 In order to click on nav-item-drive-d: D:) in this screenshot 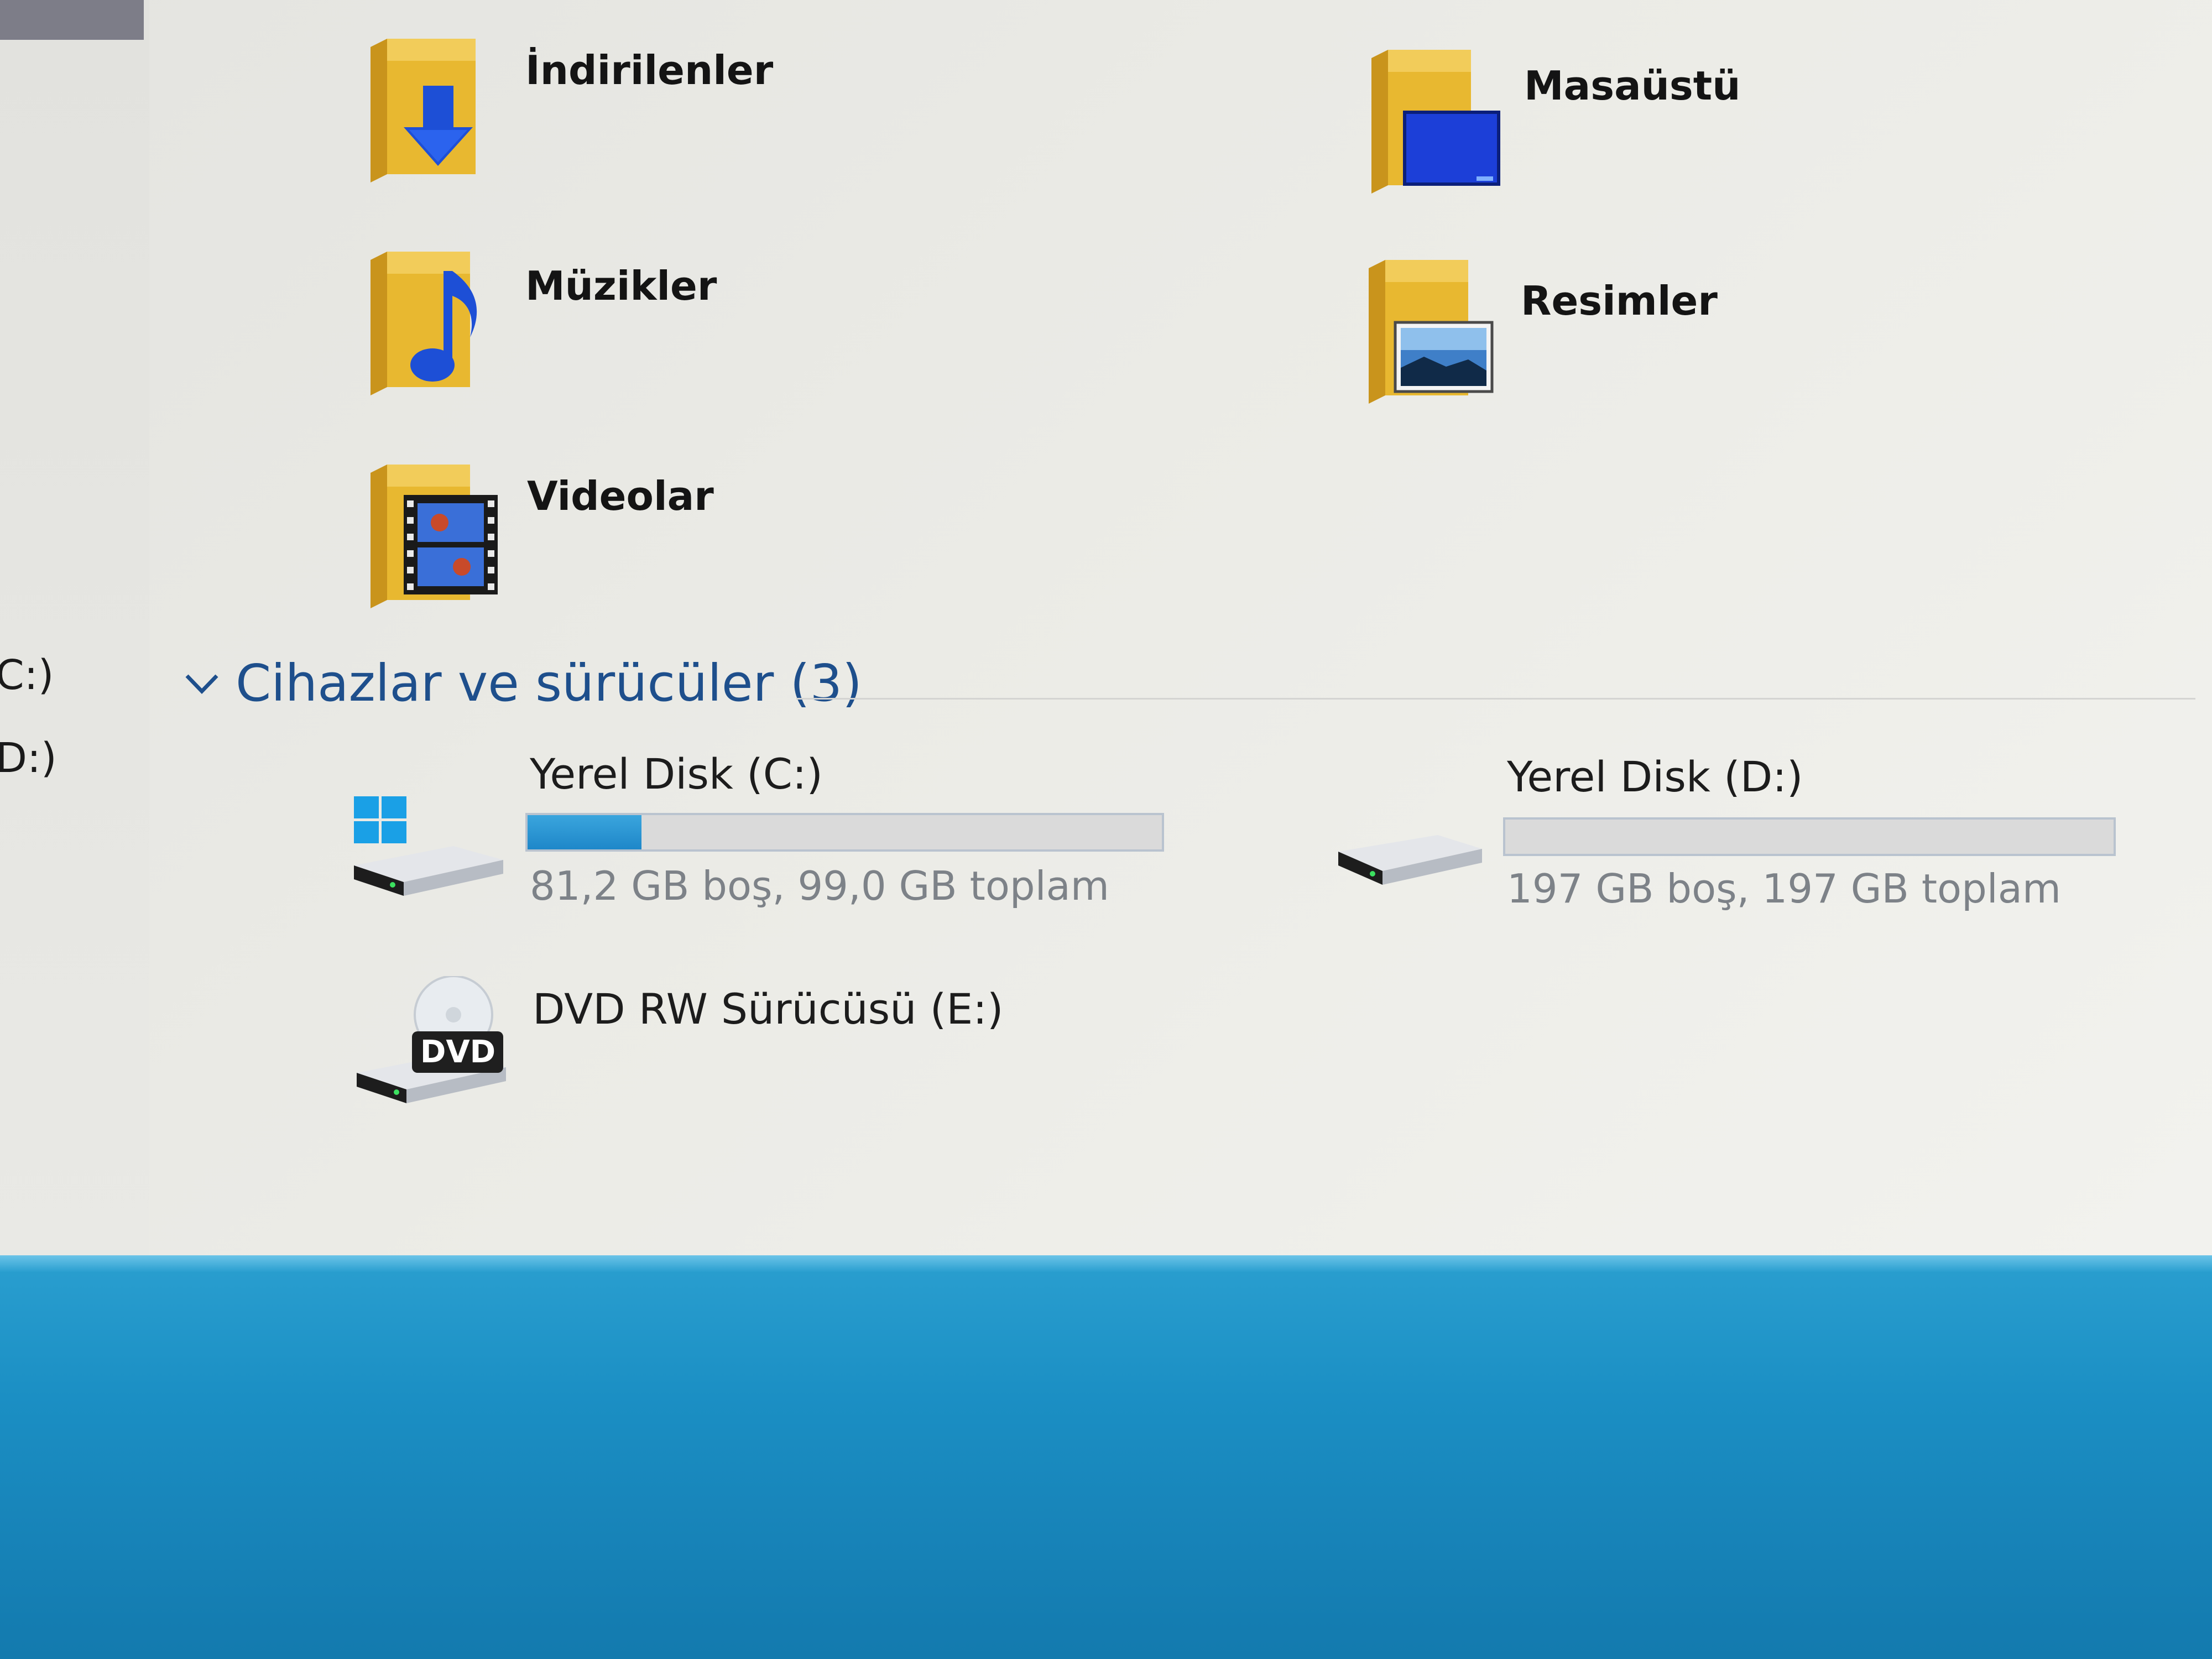, I will do `click(29, 758)`.